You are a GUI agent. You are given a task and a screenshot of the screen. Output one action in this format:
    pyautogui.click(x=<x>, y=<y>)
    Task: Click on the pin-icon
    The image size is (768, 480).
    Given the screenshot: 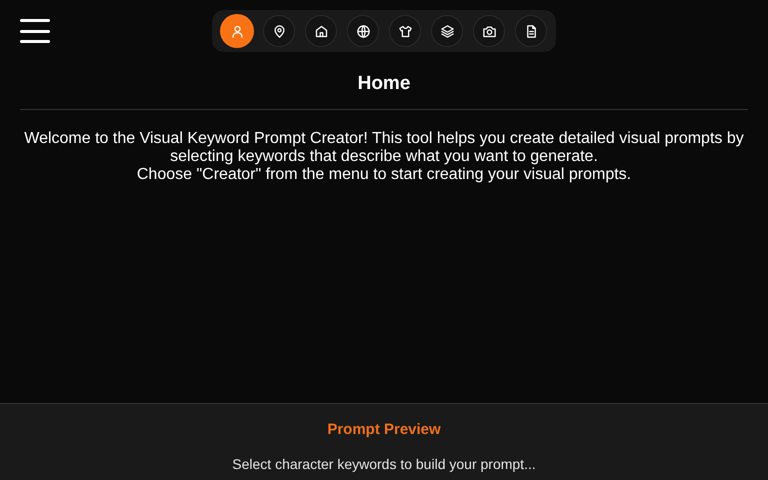 What is the action you would take?
    pyautogui.click(x=279, y=31)
    